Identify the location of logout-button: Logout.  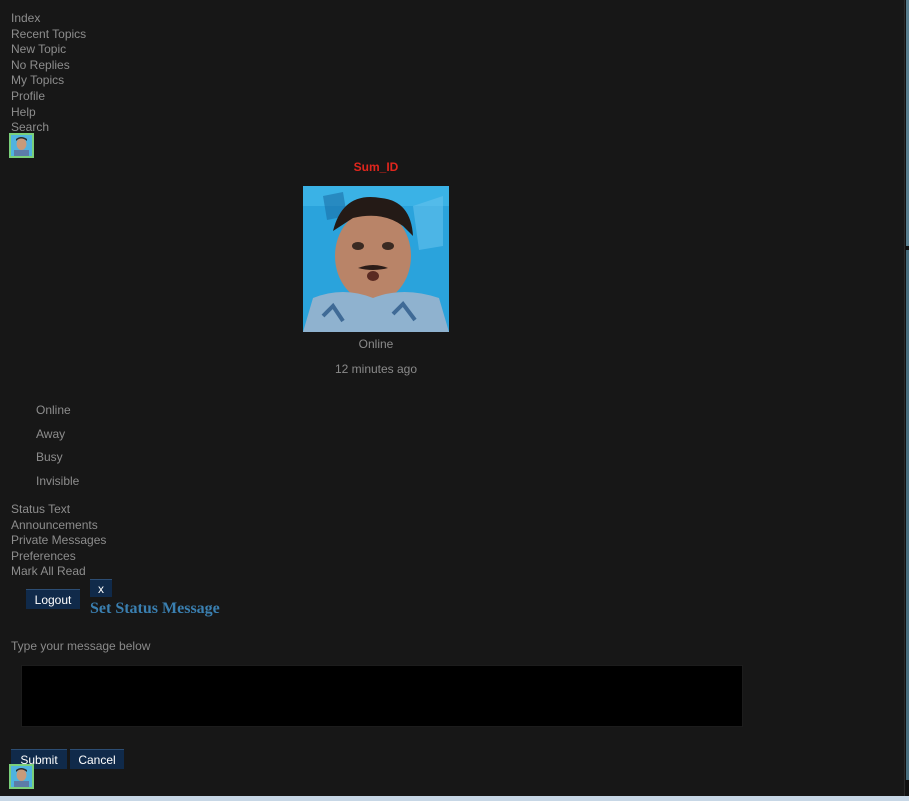
(53, 599).